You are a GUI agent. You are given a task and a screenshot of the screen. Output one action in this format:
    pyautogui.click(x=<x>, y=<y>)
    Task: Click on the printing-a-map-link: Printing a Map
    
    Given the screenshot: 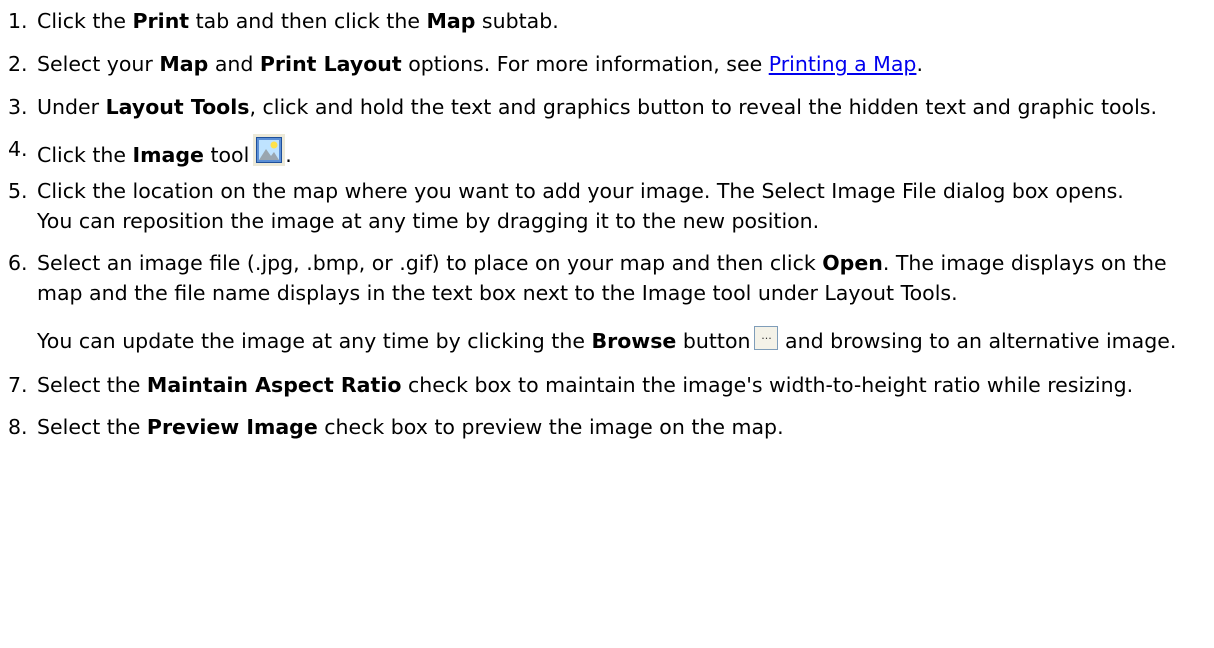 What is the action you would take?
    pyautogui.click(x=843, y=64)
    